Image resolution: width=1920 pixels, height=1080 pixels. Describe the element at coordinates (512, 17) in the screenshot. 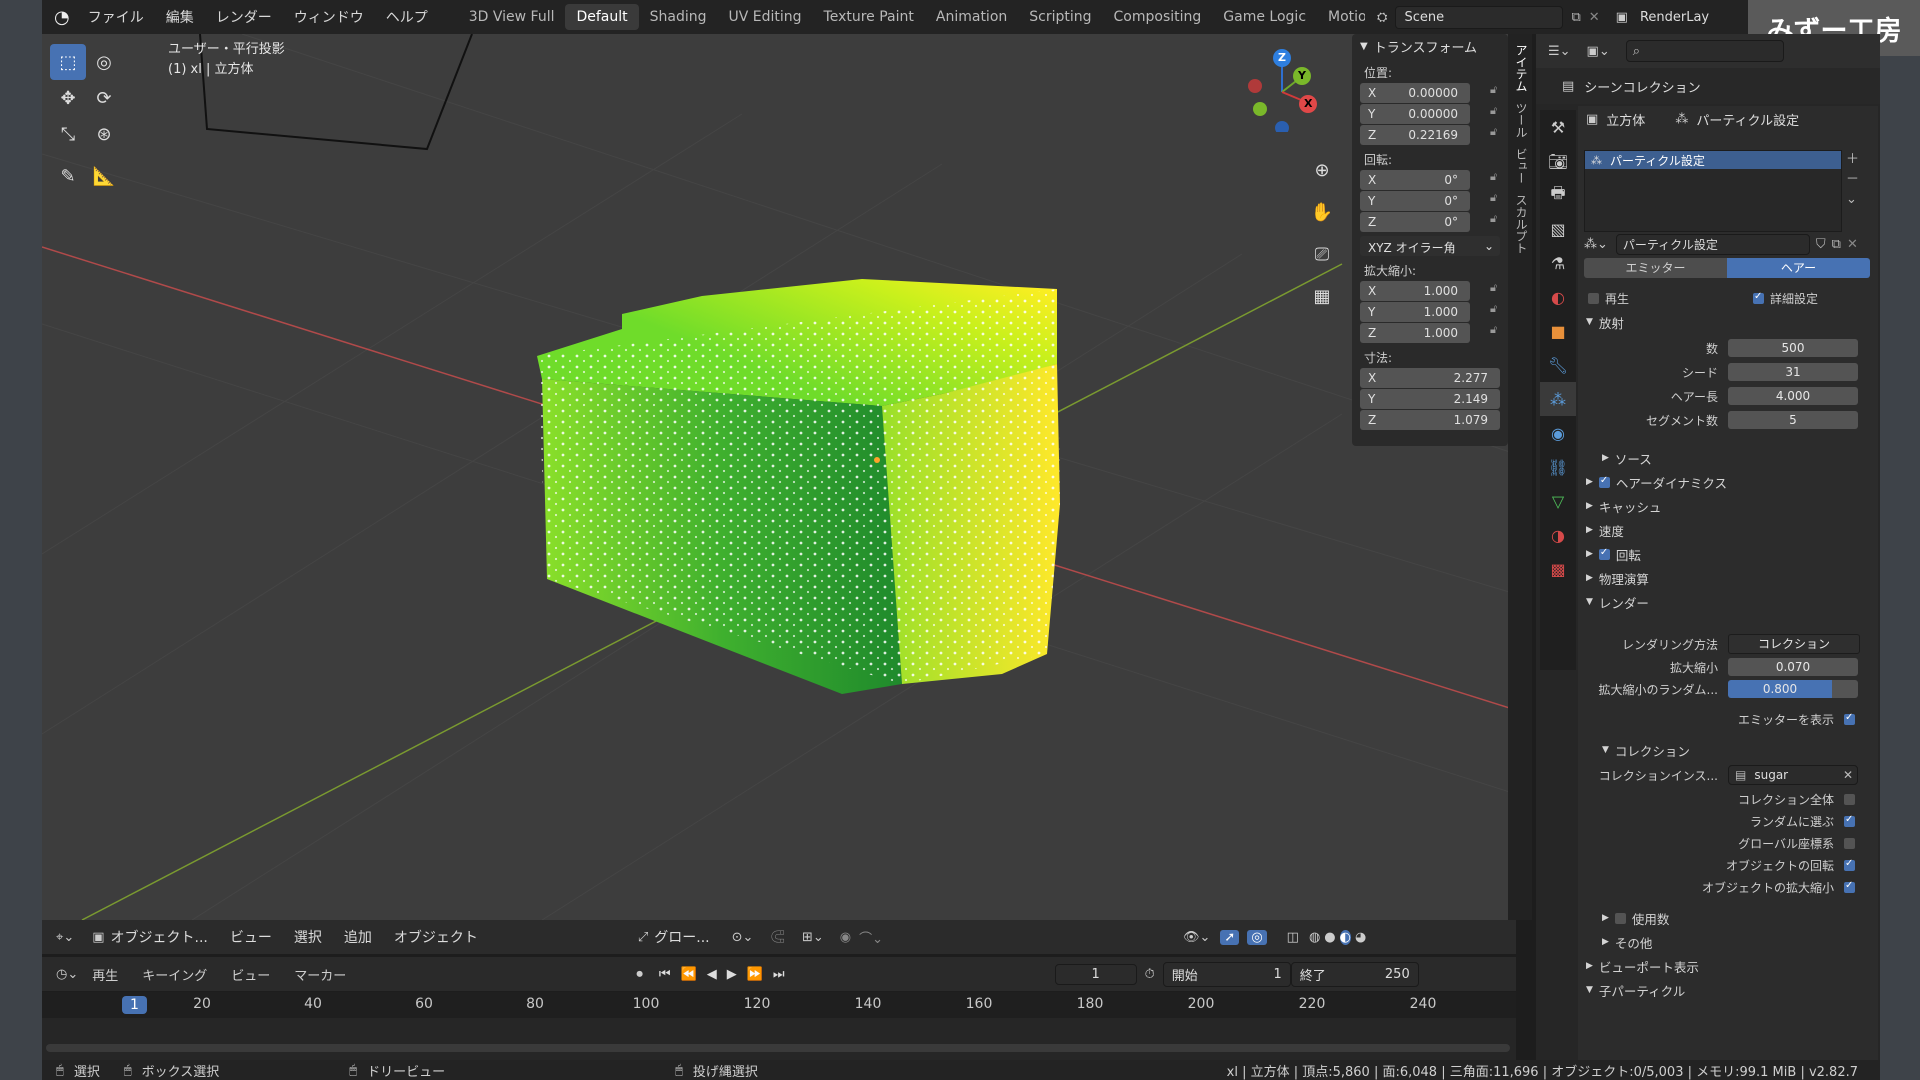

I see `tab-3d-view-full: 3D View Full` at that location.